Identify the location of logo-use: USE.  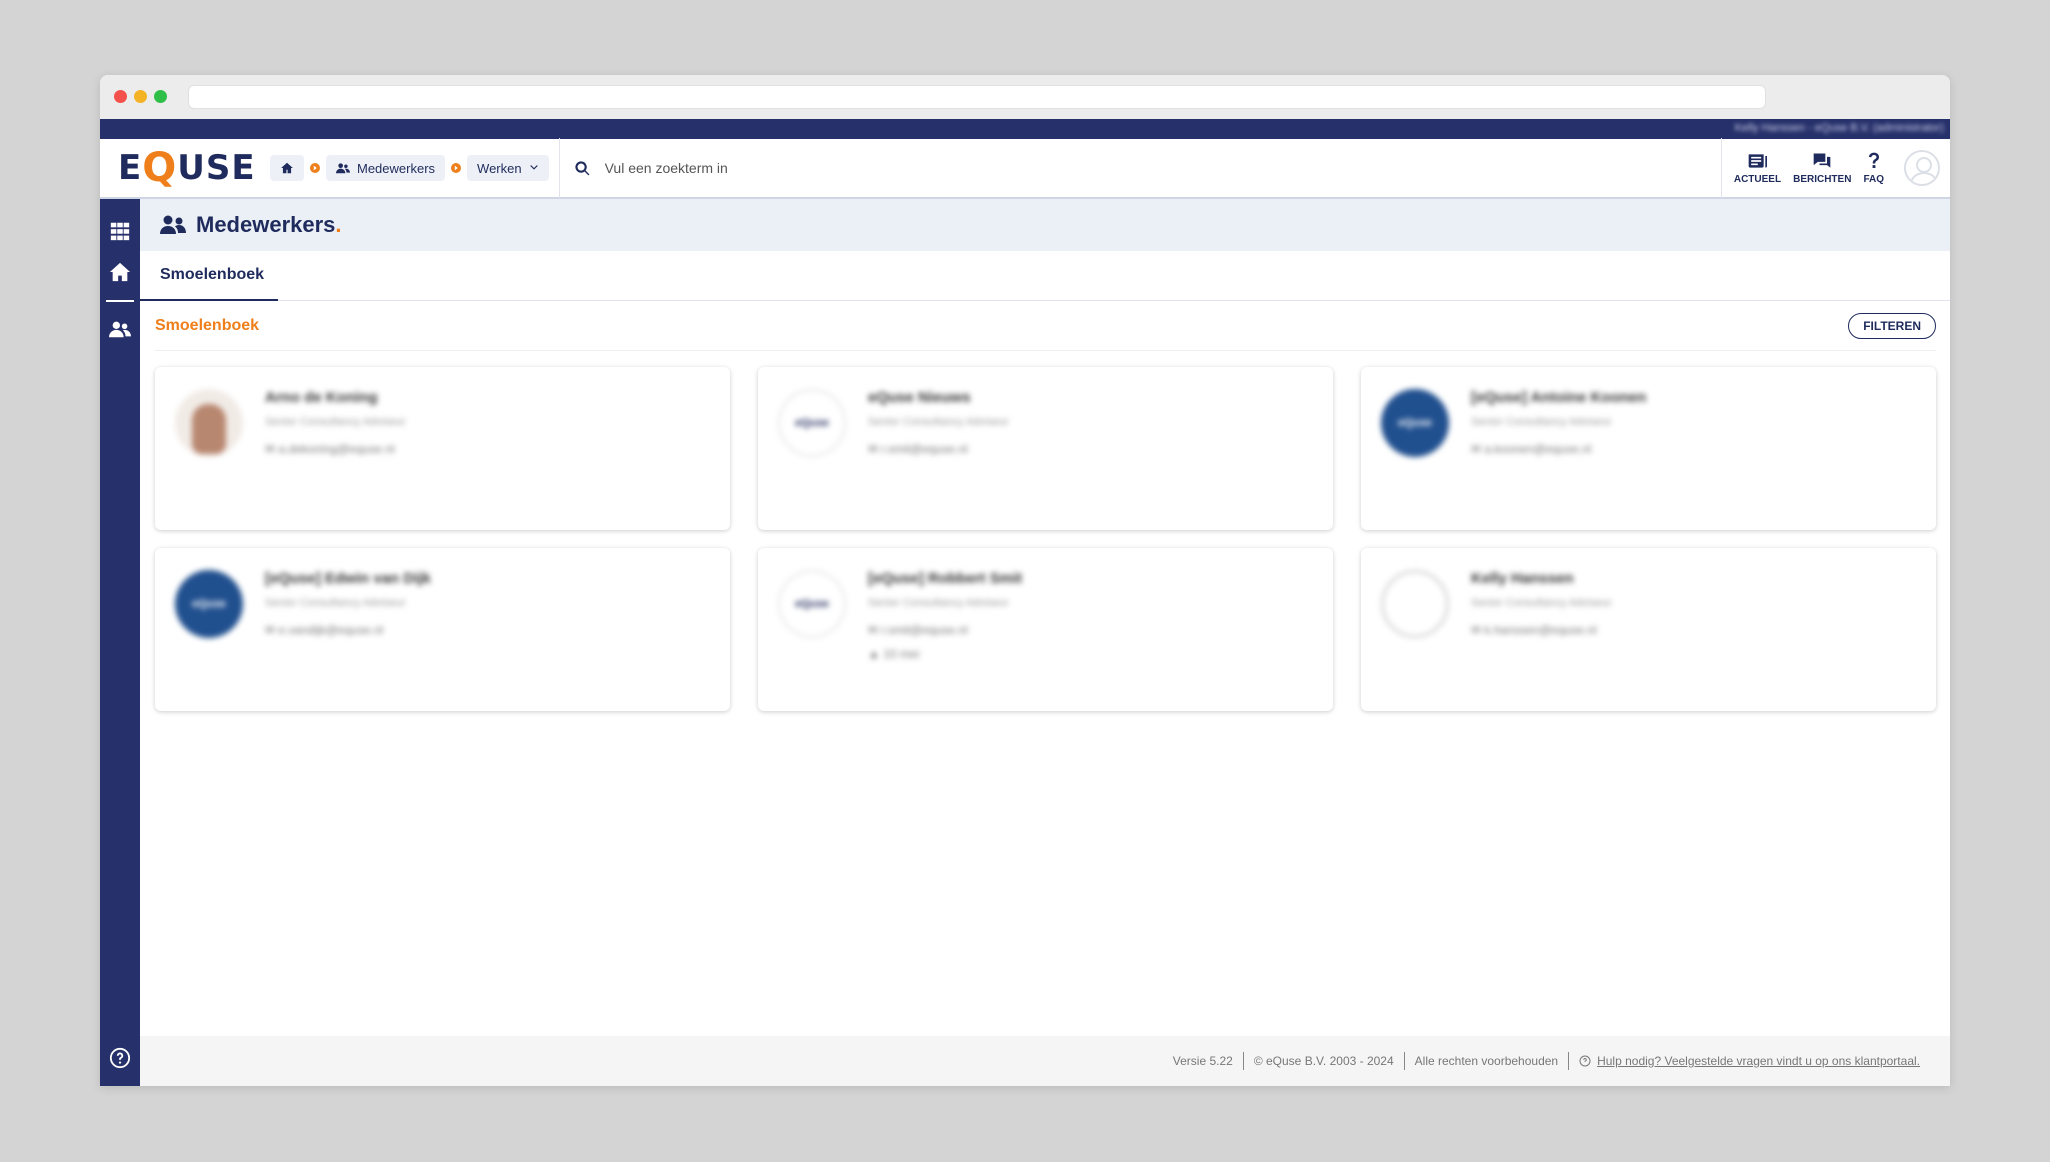
(216, 168).